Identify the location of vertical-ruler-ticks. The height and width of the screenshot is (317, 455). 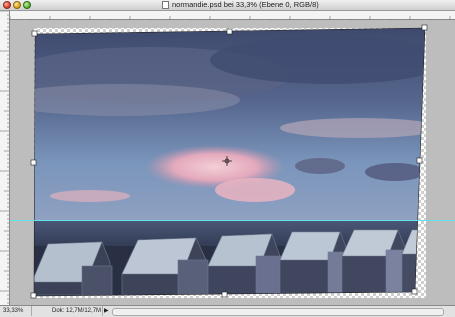
(4, 157).